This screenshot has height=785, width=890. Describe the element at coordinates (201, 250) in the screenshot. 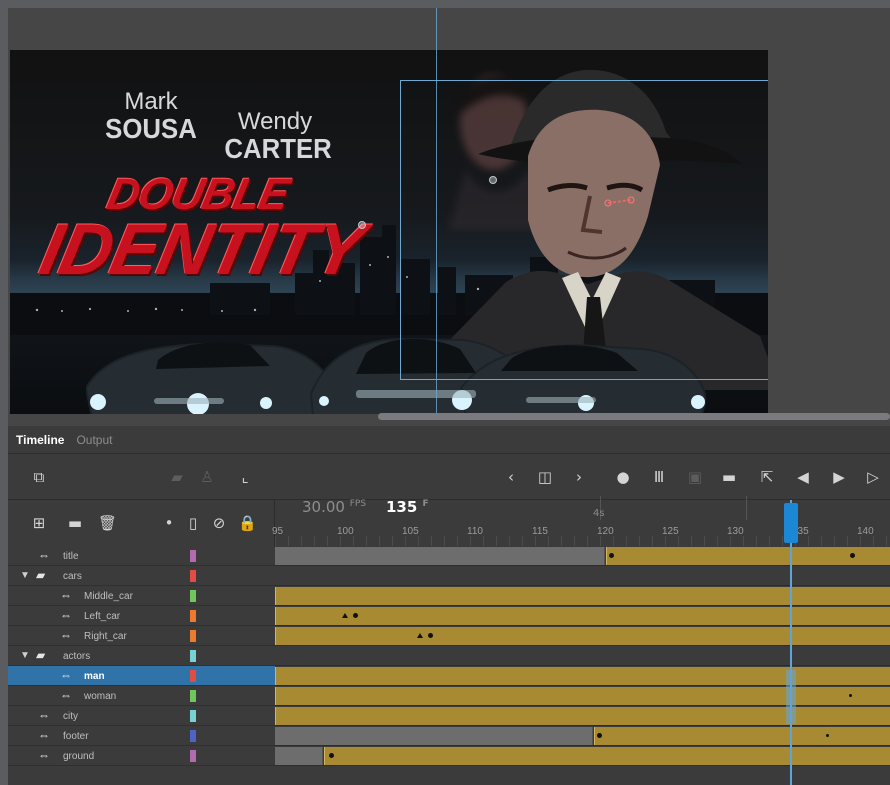

I see `title-identity: IDENTITY` at that location.